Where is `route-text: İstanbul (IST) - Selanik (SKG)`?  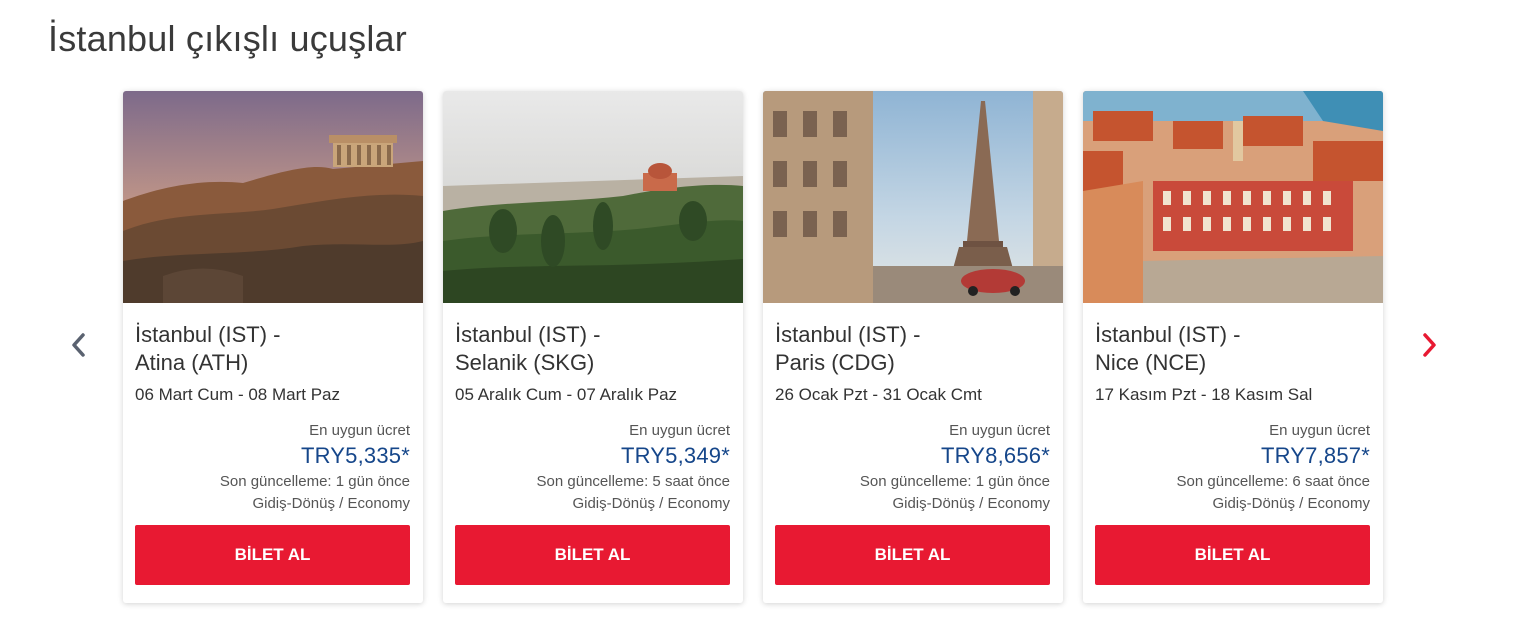
route-text: İstanbul (IST) - Selanik (SKG) is located at coordinates (595, 349).